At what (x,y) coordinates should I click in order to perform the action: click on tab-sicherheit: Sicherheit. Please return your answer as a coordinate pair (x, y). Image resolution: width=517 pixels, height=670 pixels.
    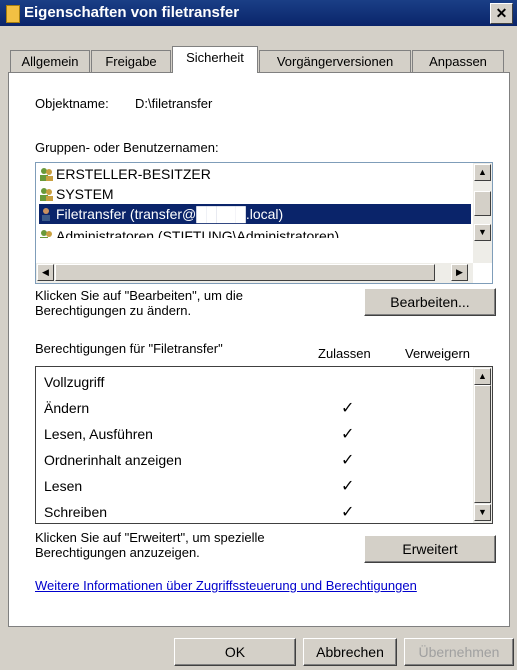
    Looking at the image, I should click on (215, 59).